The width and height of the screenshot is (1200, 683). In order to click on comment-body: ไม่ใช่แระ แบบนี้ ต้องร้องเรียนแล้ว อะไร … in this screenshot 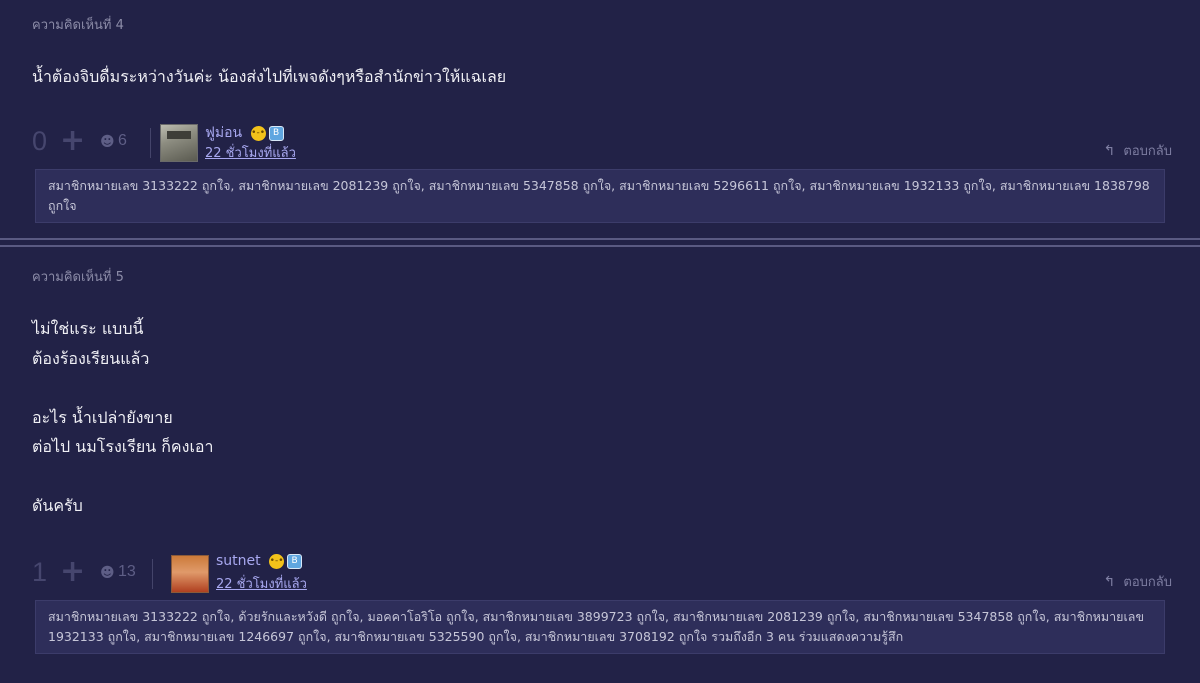, I will do `click(123, 417)`.